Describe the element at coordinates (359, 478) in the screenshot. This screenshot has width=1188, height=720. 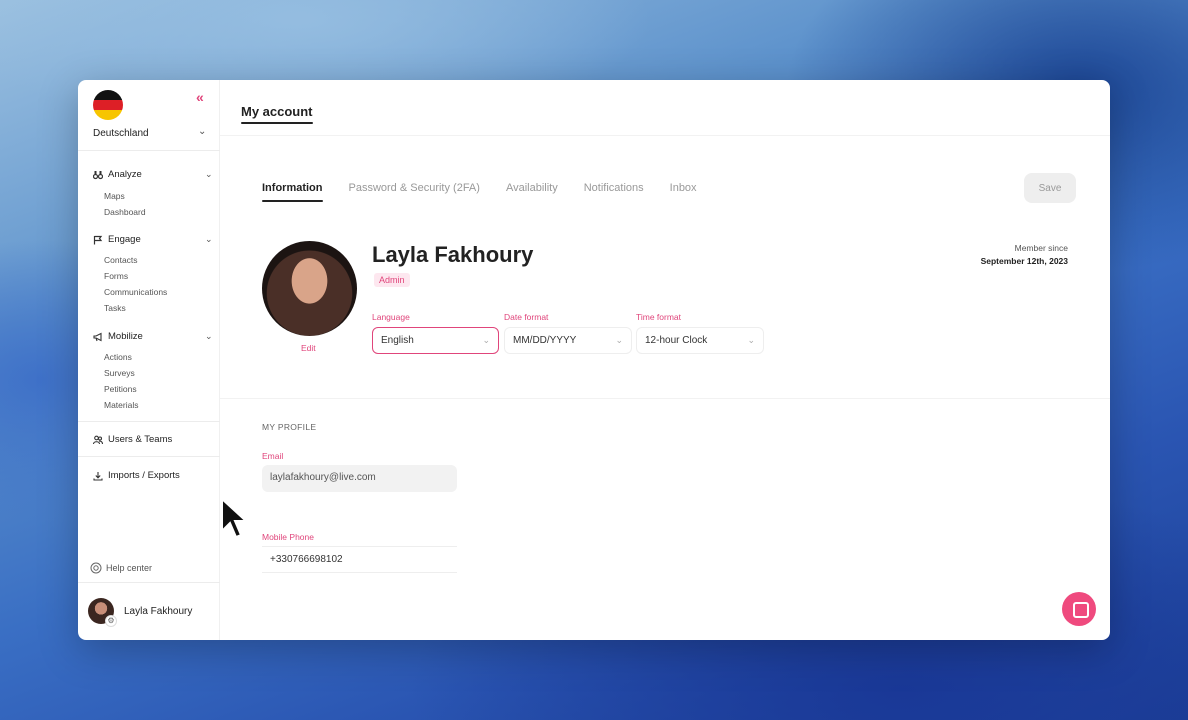
I see `email-field: laylafakhoury@live.com` at that location.